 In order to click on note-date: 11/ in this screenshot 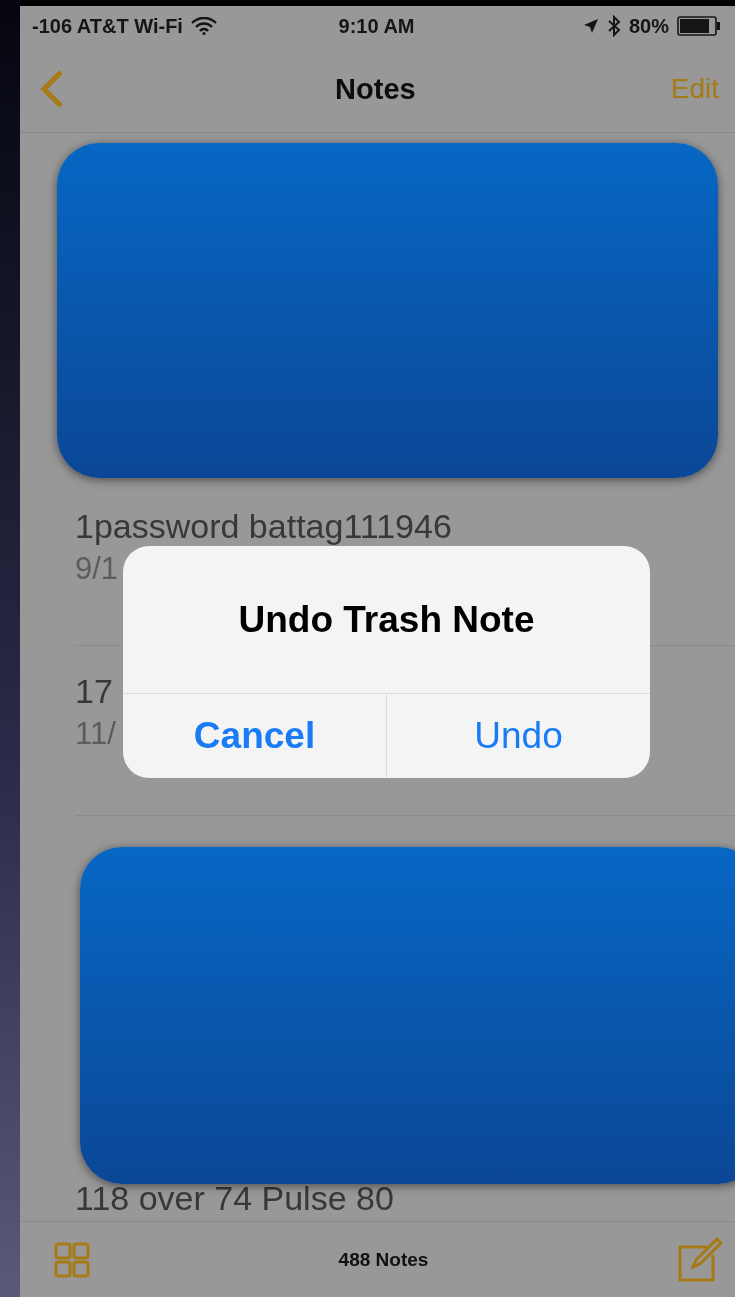, I will do `click(95, 733)`.